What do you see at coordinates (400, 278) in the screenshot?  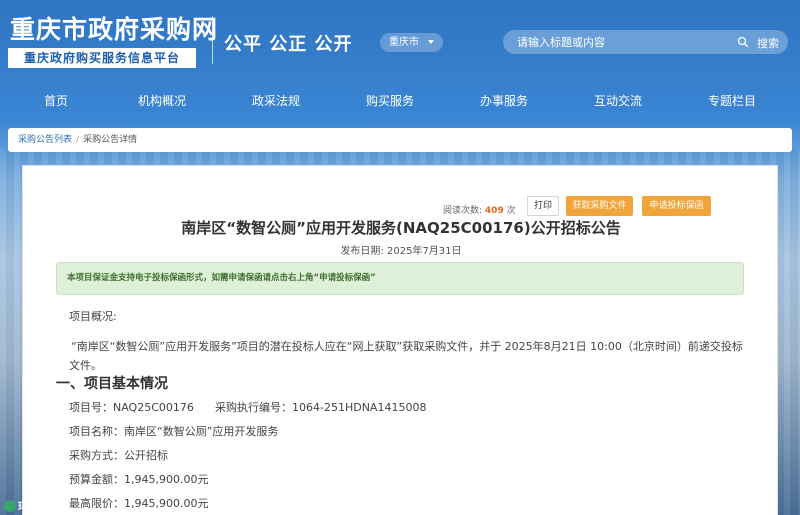 I see `guarantee-notice: 本项目保证金支持电子投标保函形式，如需申请保函请点击右上角“申请投标保函”` at bounding box center [400, 278].